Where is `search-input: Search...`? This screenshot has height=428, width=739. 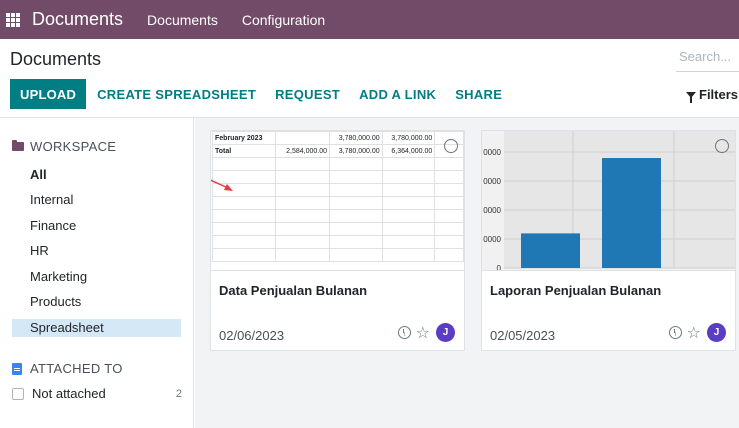 search-input: Search... is located at coordinates (707, 59).